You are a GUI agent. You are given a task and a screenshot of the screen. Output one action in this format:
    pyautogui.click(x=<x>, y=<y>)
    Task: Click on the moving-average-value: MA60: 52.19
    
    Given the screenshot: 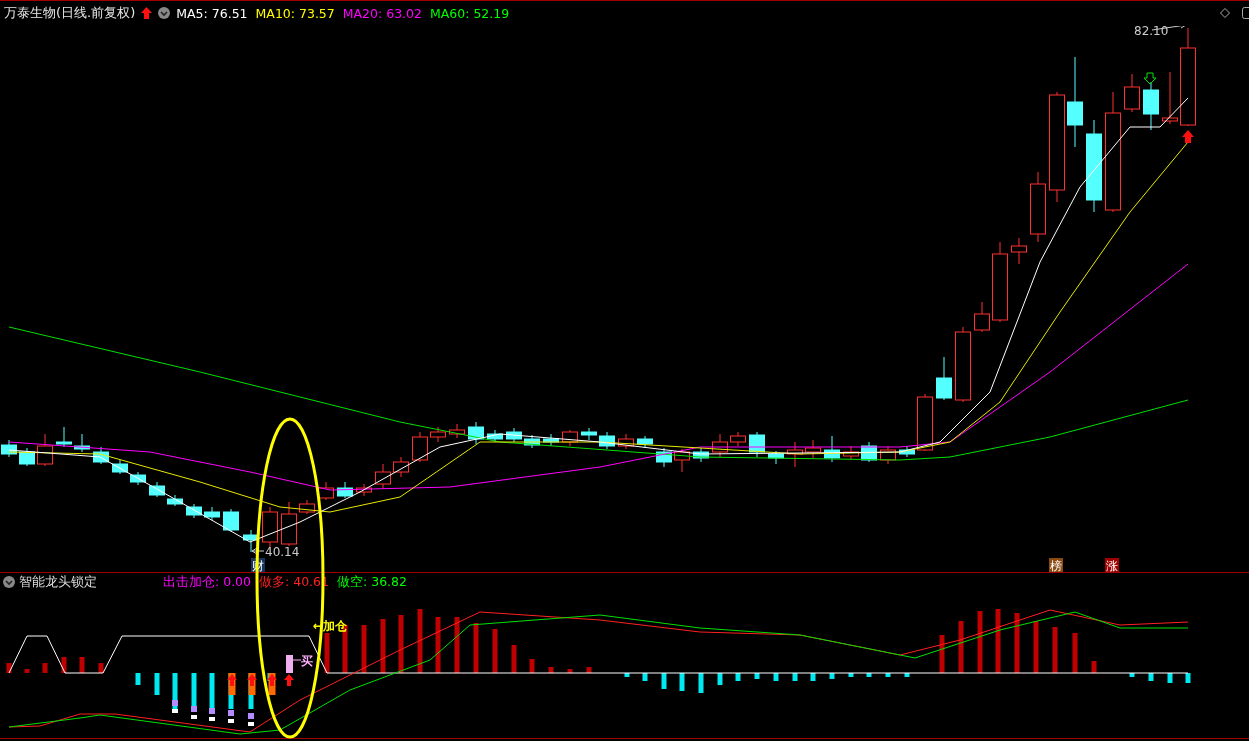 What is the action you would take?
    pyautogui.click(x=470, y=13)
    